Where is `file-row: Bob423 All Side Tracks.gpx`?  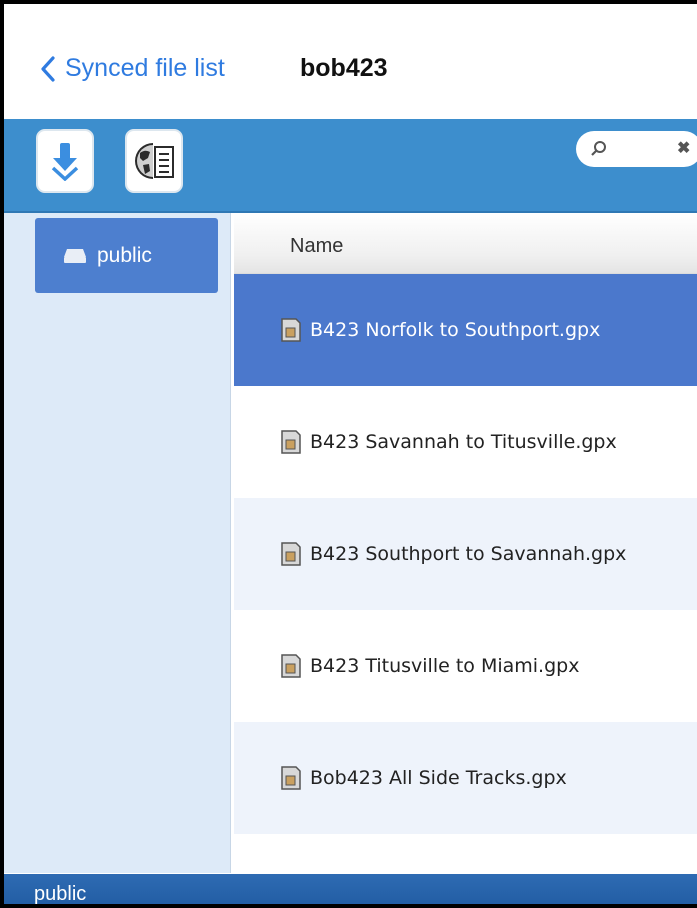 file-row: Bob423 All Side Tracks.gpx is located at coordinates (465, 778).